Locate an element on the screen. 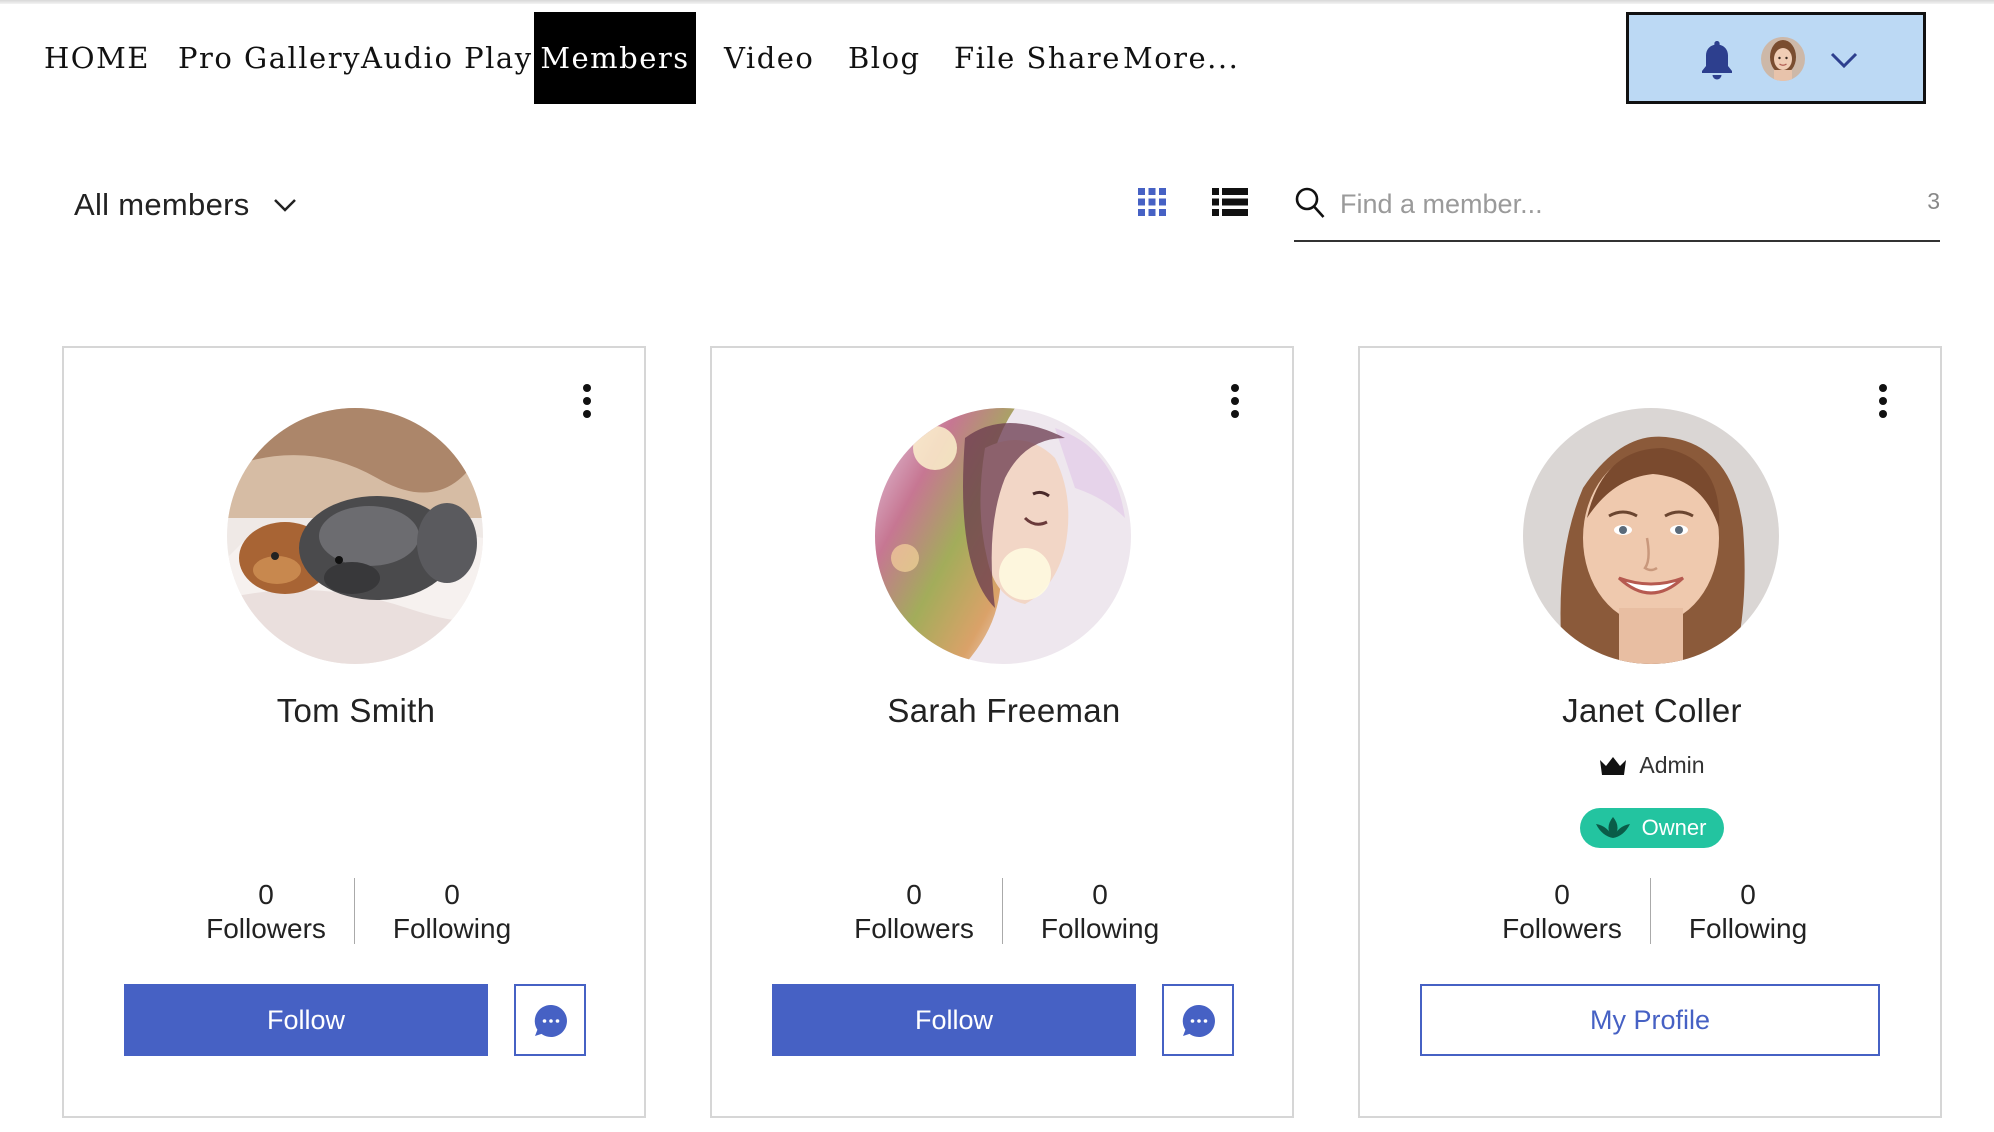 The width and height of the screenshot is (1994, 1132). account-menu is located at coordinates (1776, 58).